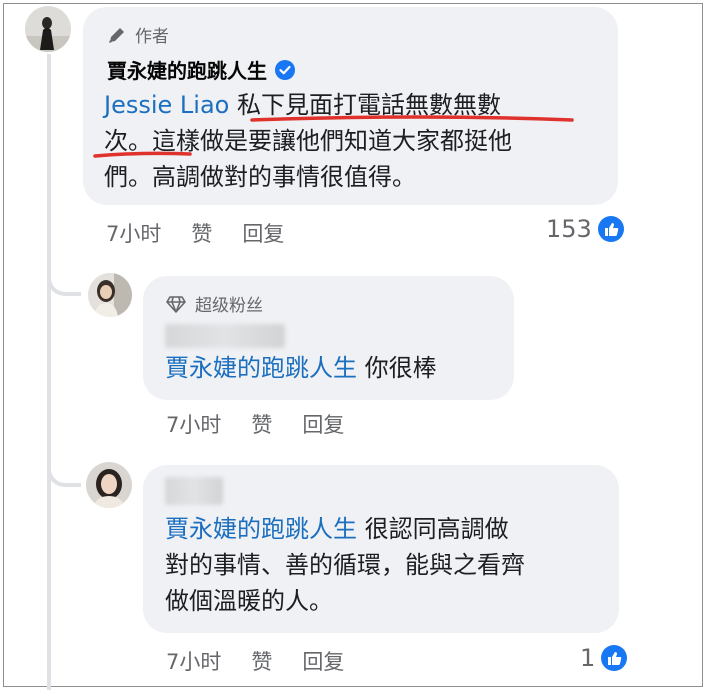 Image resolution: width=708 pixels, height=690 pixels. What do you see at coordinates (187, 69) in the screenshot?
I see `author-name: 賈永婕的跑跳人生` at bounding box center [187, 69].